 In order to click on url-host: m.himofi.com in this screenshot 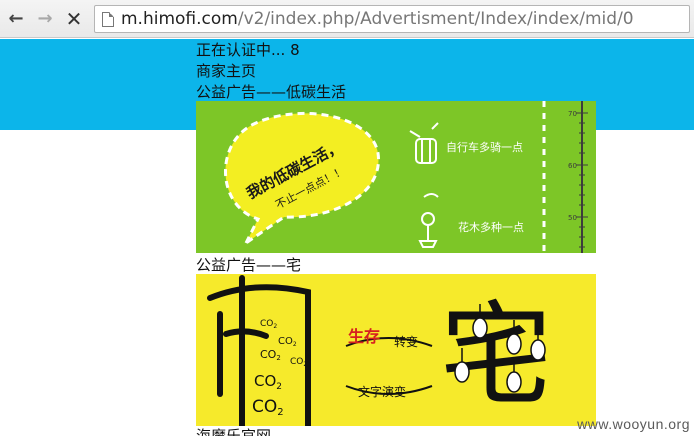, I will do `click(179, 19)`.